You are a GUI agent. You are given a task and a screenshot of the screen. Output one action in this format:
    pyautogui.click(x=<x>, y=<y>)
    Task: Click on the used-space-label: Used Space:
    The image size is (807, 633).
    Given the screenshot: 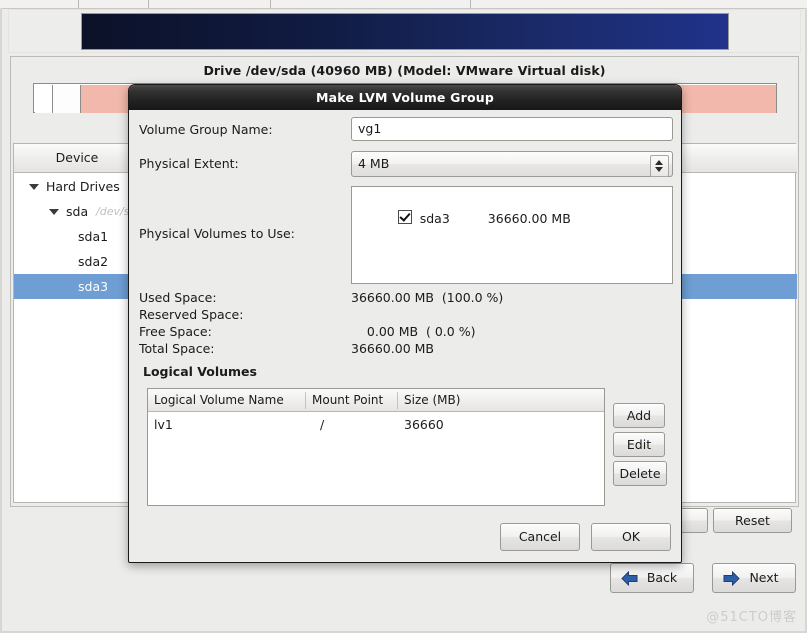 What is the action you would take?
    pyautogui.click(x=178, y=297)
    